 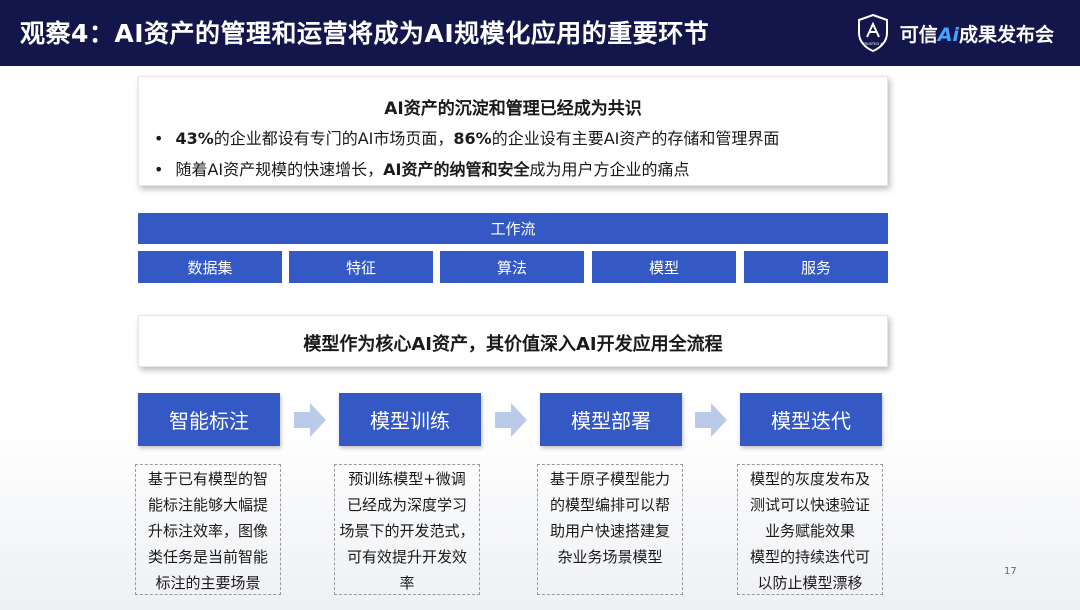 I want to click on core-asset-title: 模型作为核心AI资产，其价值深入AI开发应用全流程, so click(x=513, y=344).